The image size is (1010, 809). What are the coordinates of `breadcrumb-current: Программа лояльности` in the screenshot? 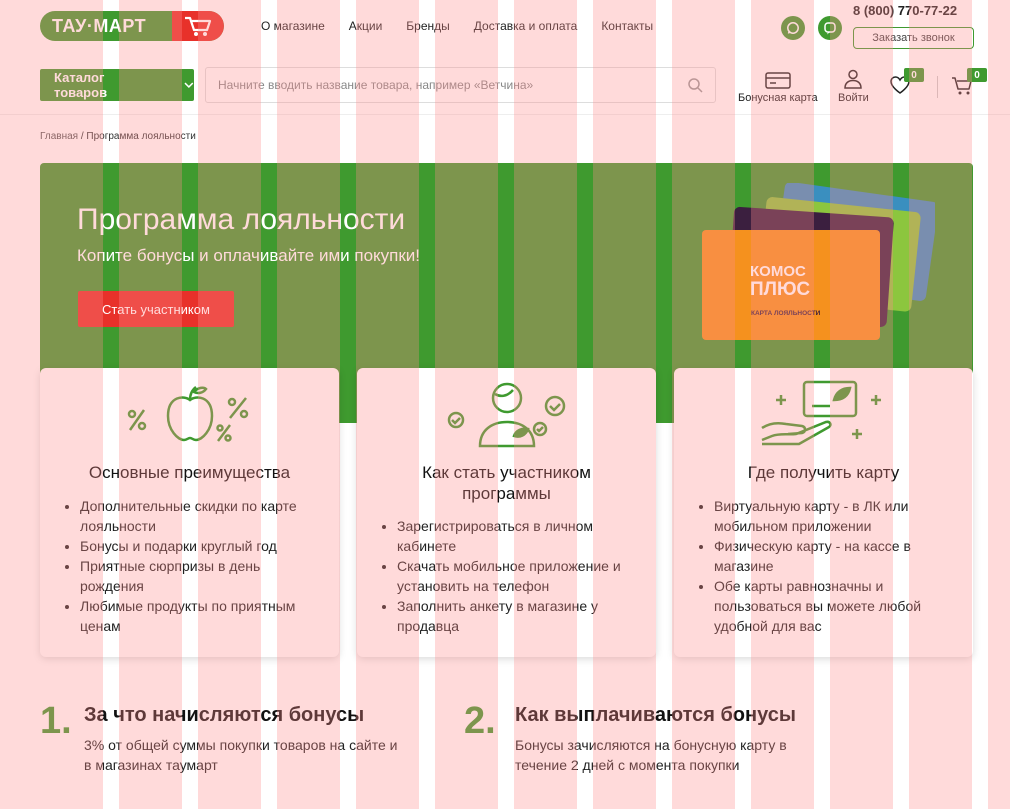 It's located at (141, 136).